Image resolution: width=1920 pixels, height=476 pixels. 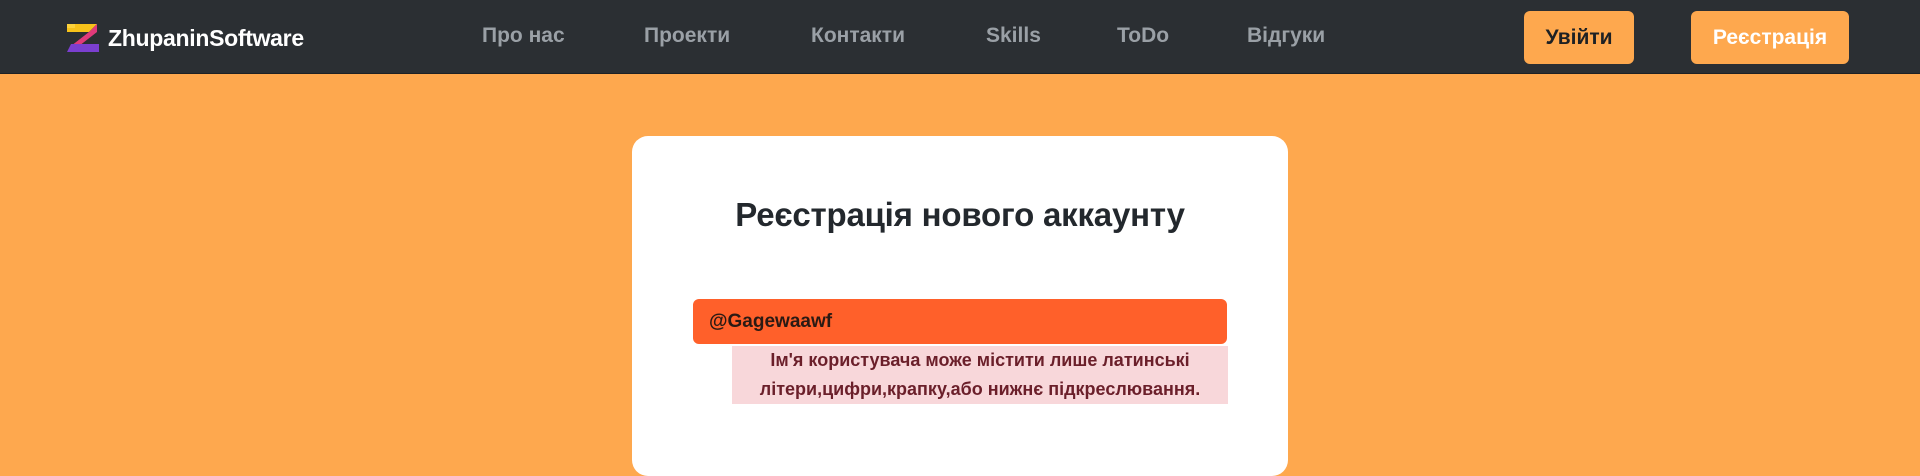 I want to click on nav-link-reviews: Відгуки, so click(x=1286, y=36).